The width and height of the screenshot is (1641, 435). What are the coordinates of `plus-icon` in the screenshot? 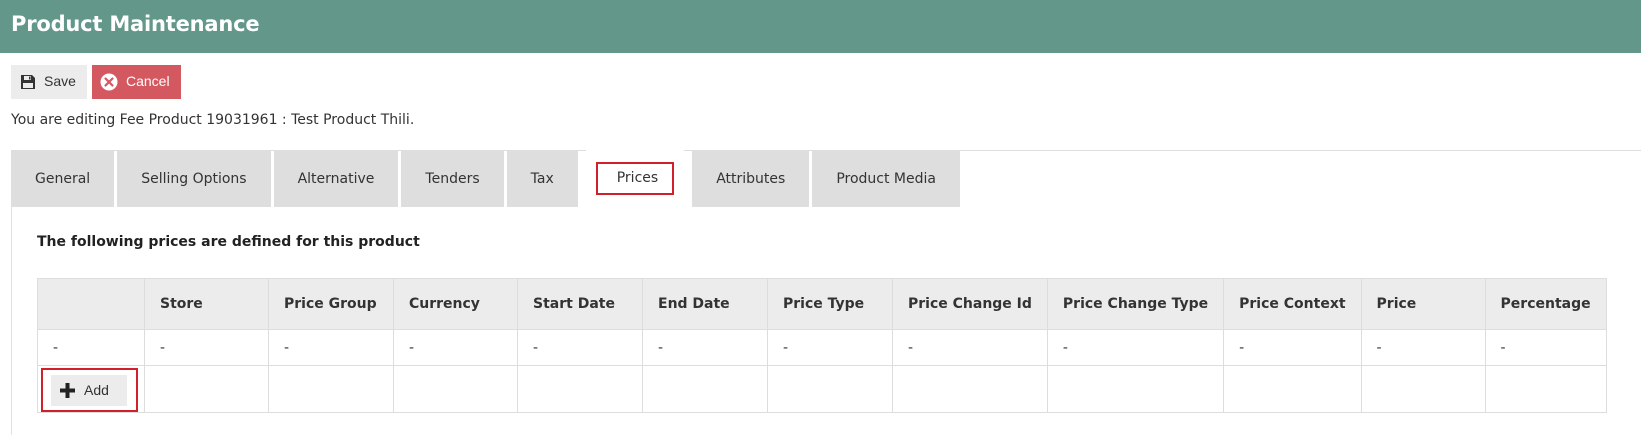 It's located at (67, 390).